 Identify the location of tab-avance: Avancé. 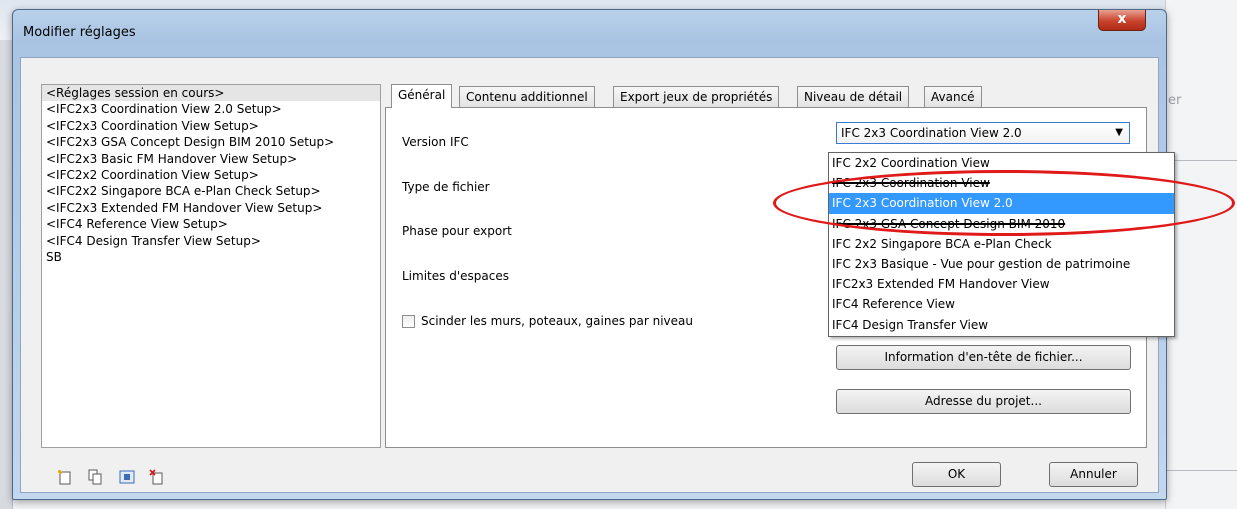
(953, 96).